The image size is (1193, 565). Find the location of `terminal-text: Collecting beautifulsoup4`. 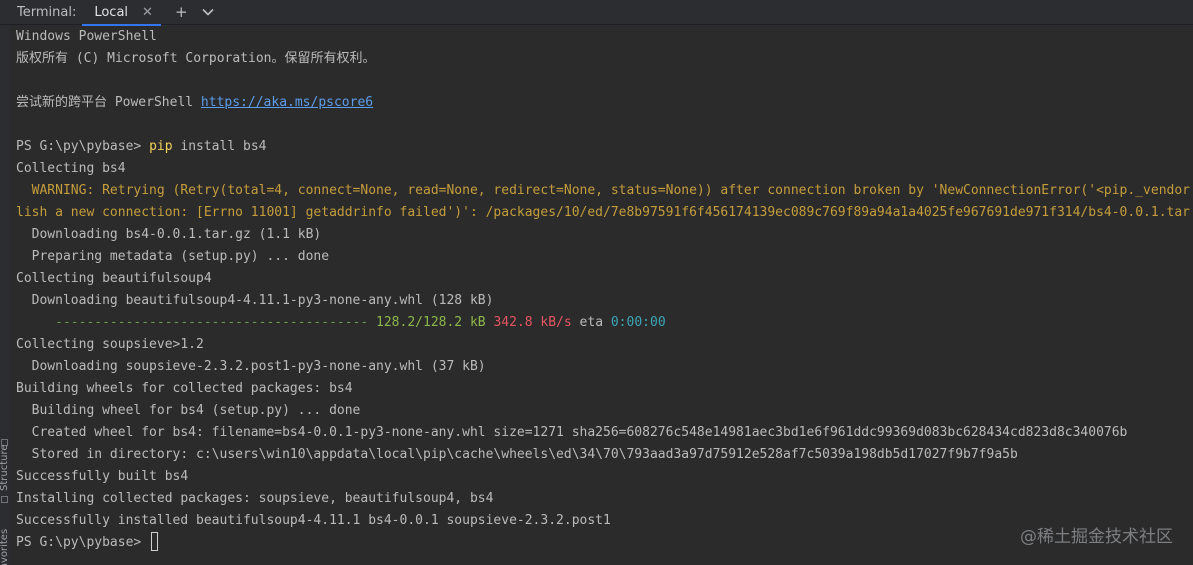

terminal-text: Collecting beautifulsoup4 is located at coordinates (114, 278).